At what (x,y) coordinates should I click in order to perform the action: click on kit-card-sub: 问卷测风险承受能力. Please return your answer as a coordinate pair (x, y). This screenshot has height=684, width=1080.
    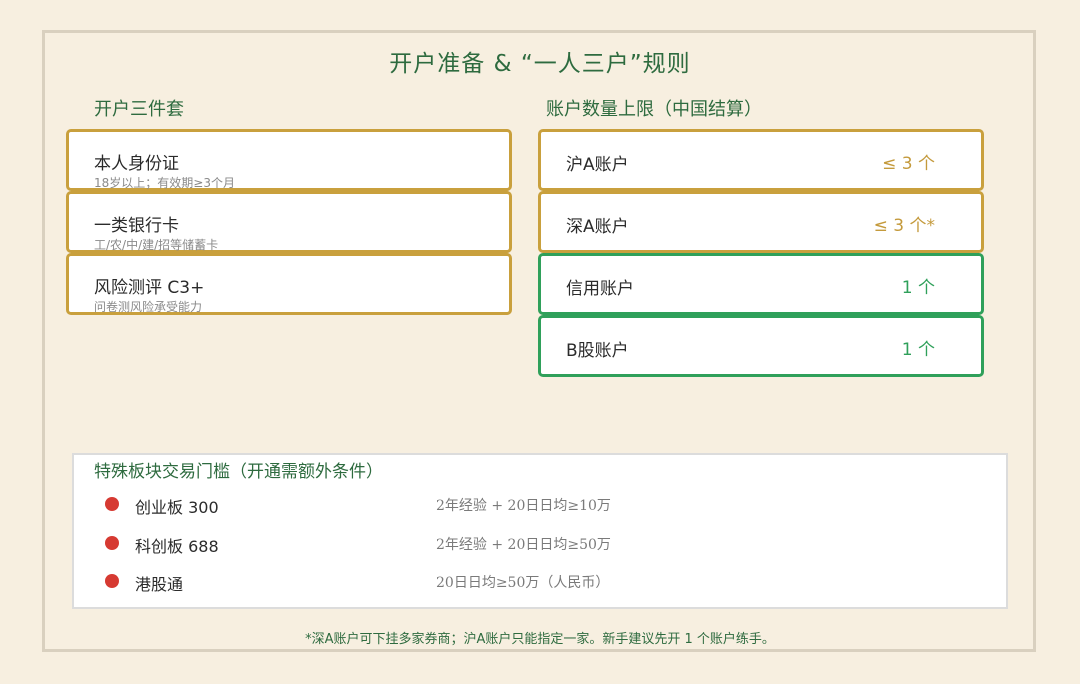
    Looking at the image, I should click on (148, 307).